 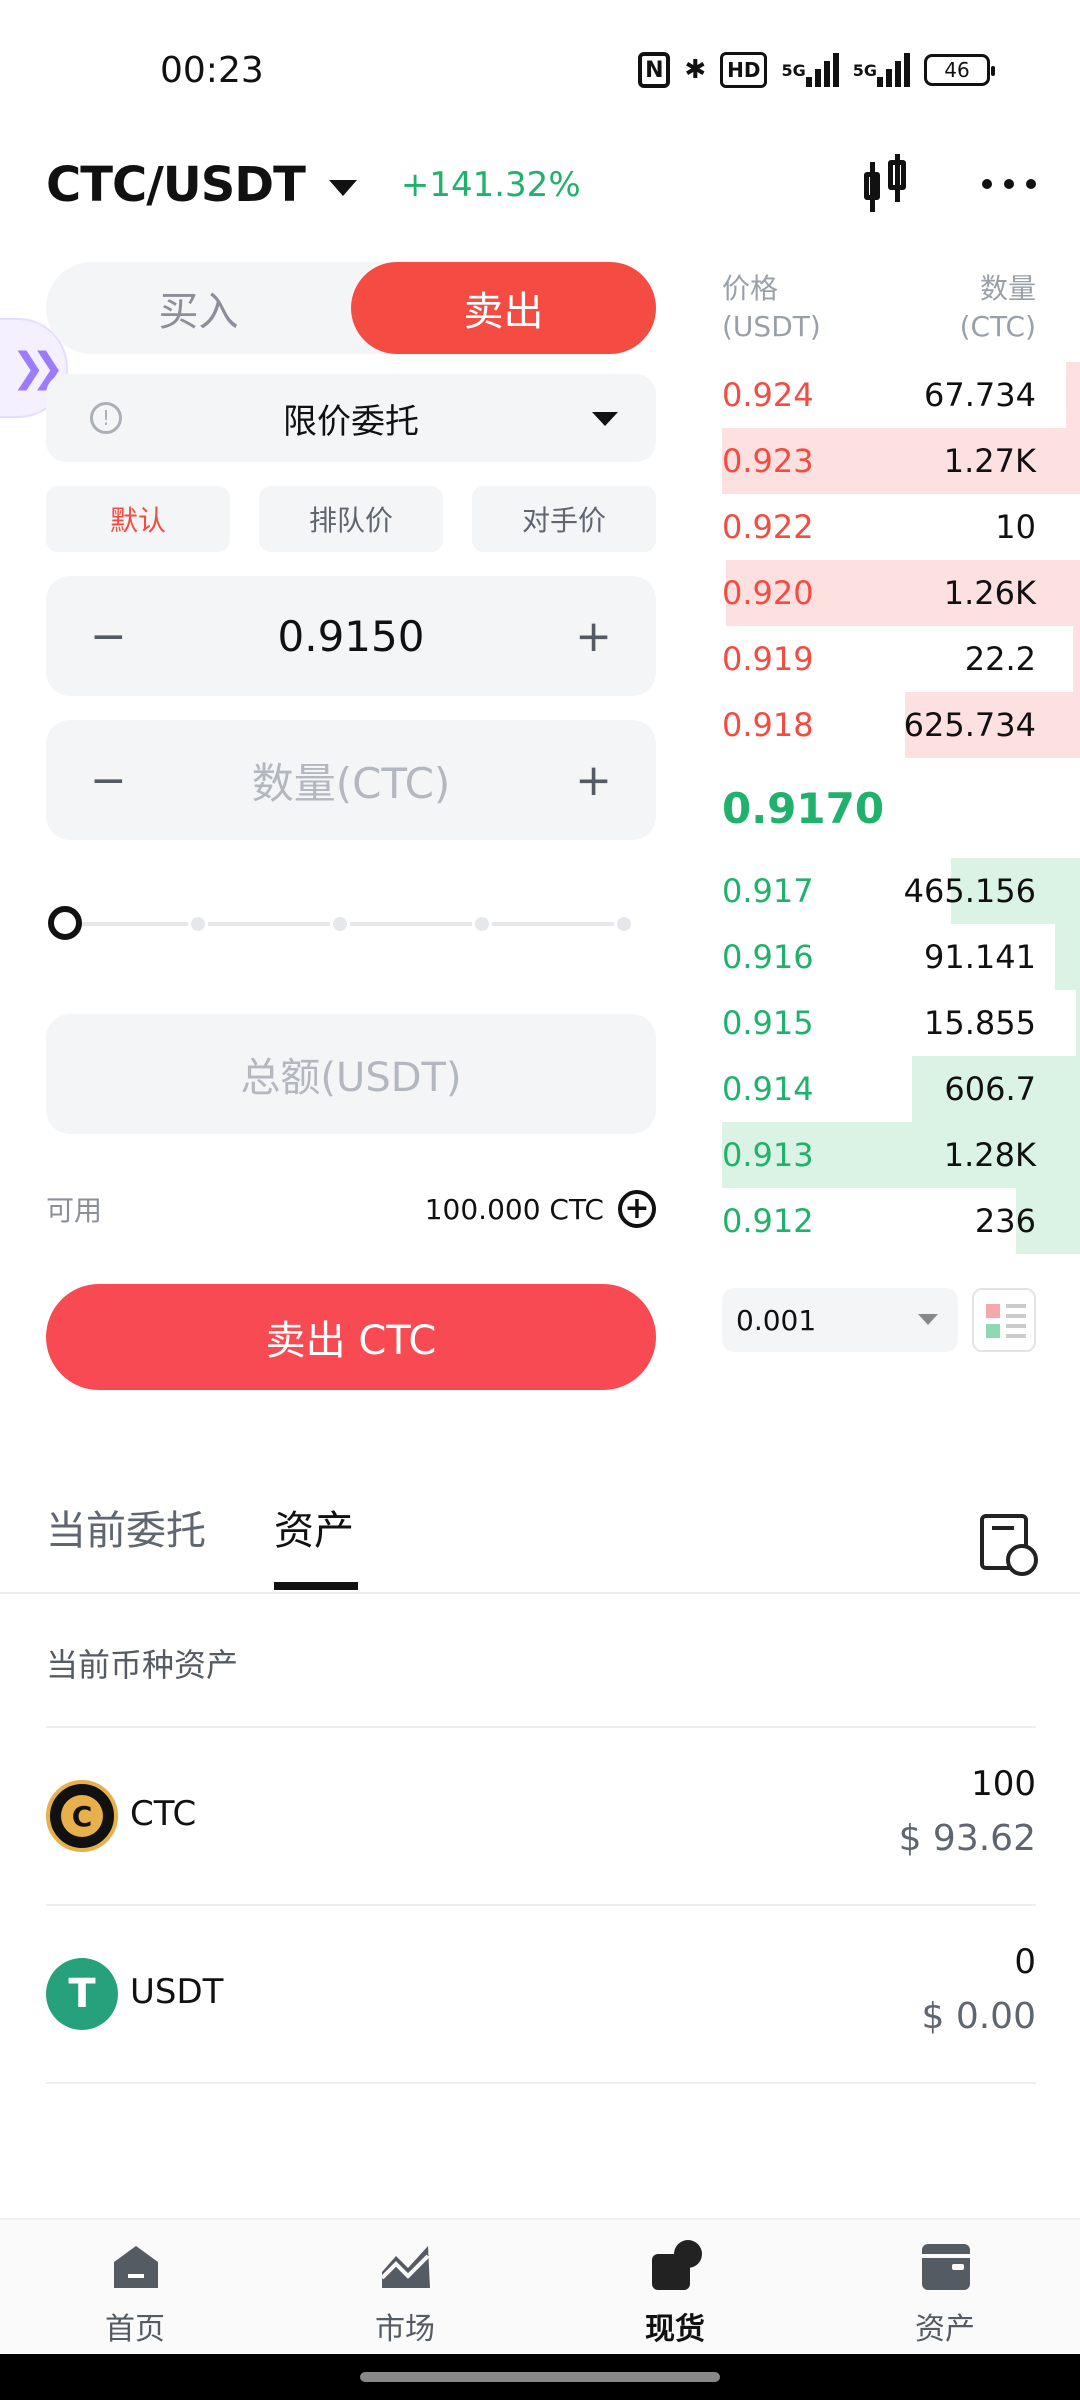 What do you see at coordinates (351, 1209) in the screenshot?
I see `available-balance: 可用 100.000 CTC +` at bounding box center [351, 1209].